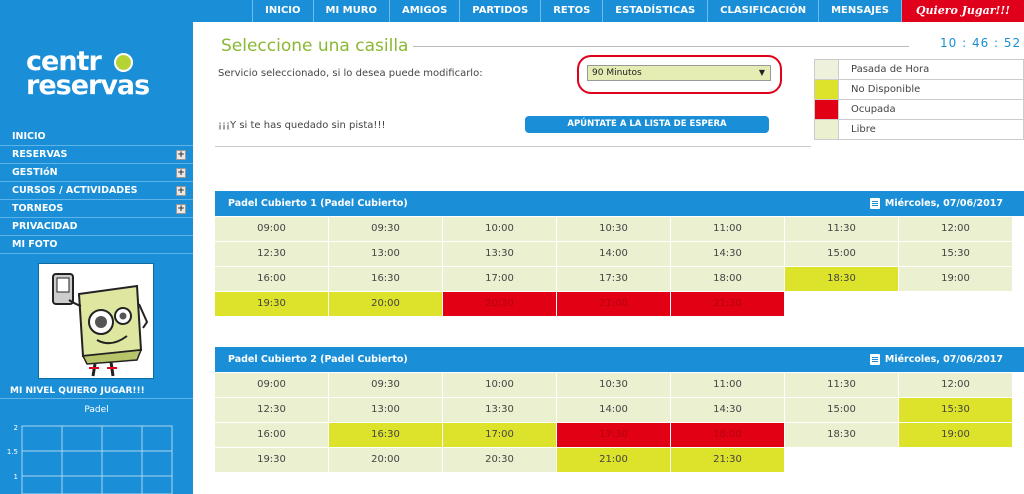 This screenshot has width=1024, height=494. What do you see at coordinates (350, 11) in the screenshot?
I see `nav-item-mi-muro: MI MURO` at bounding box center [350, 11].